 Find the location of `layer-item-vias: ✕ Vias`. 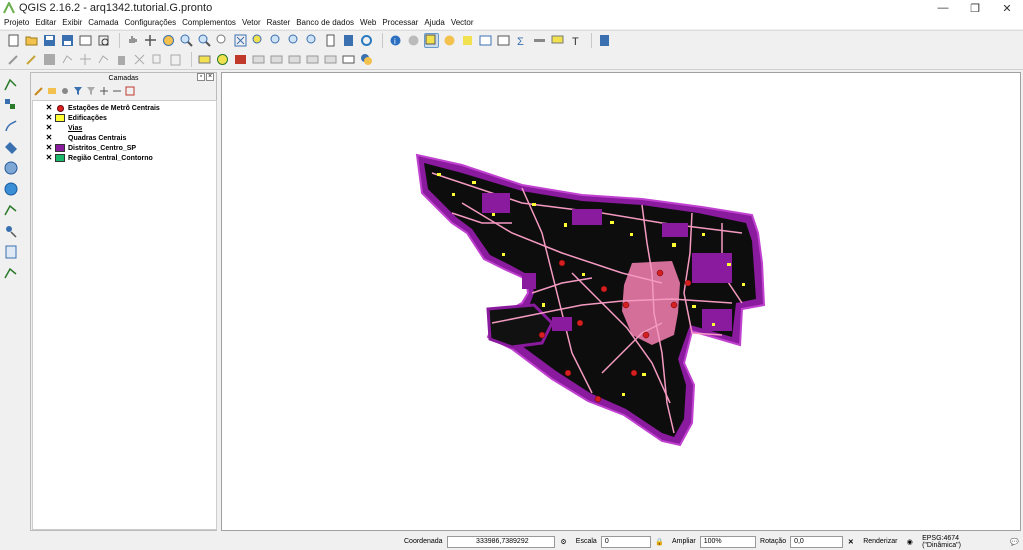

layer-item-vias: ✕ Vias is located at coordinates (124, 128).